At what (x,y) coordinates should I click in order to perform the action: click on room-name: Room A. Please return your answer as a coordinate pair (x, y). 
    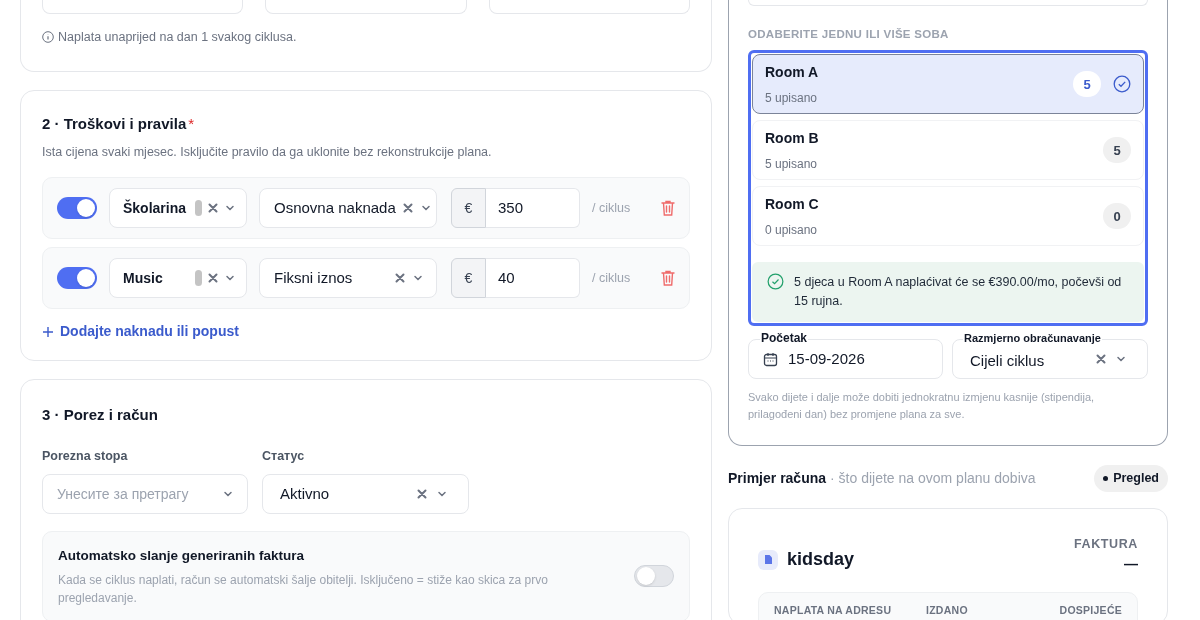
    Looking at the image, I should click on (792, 72).